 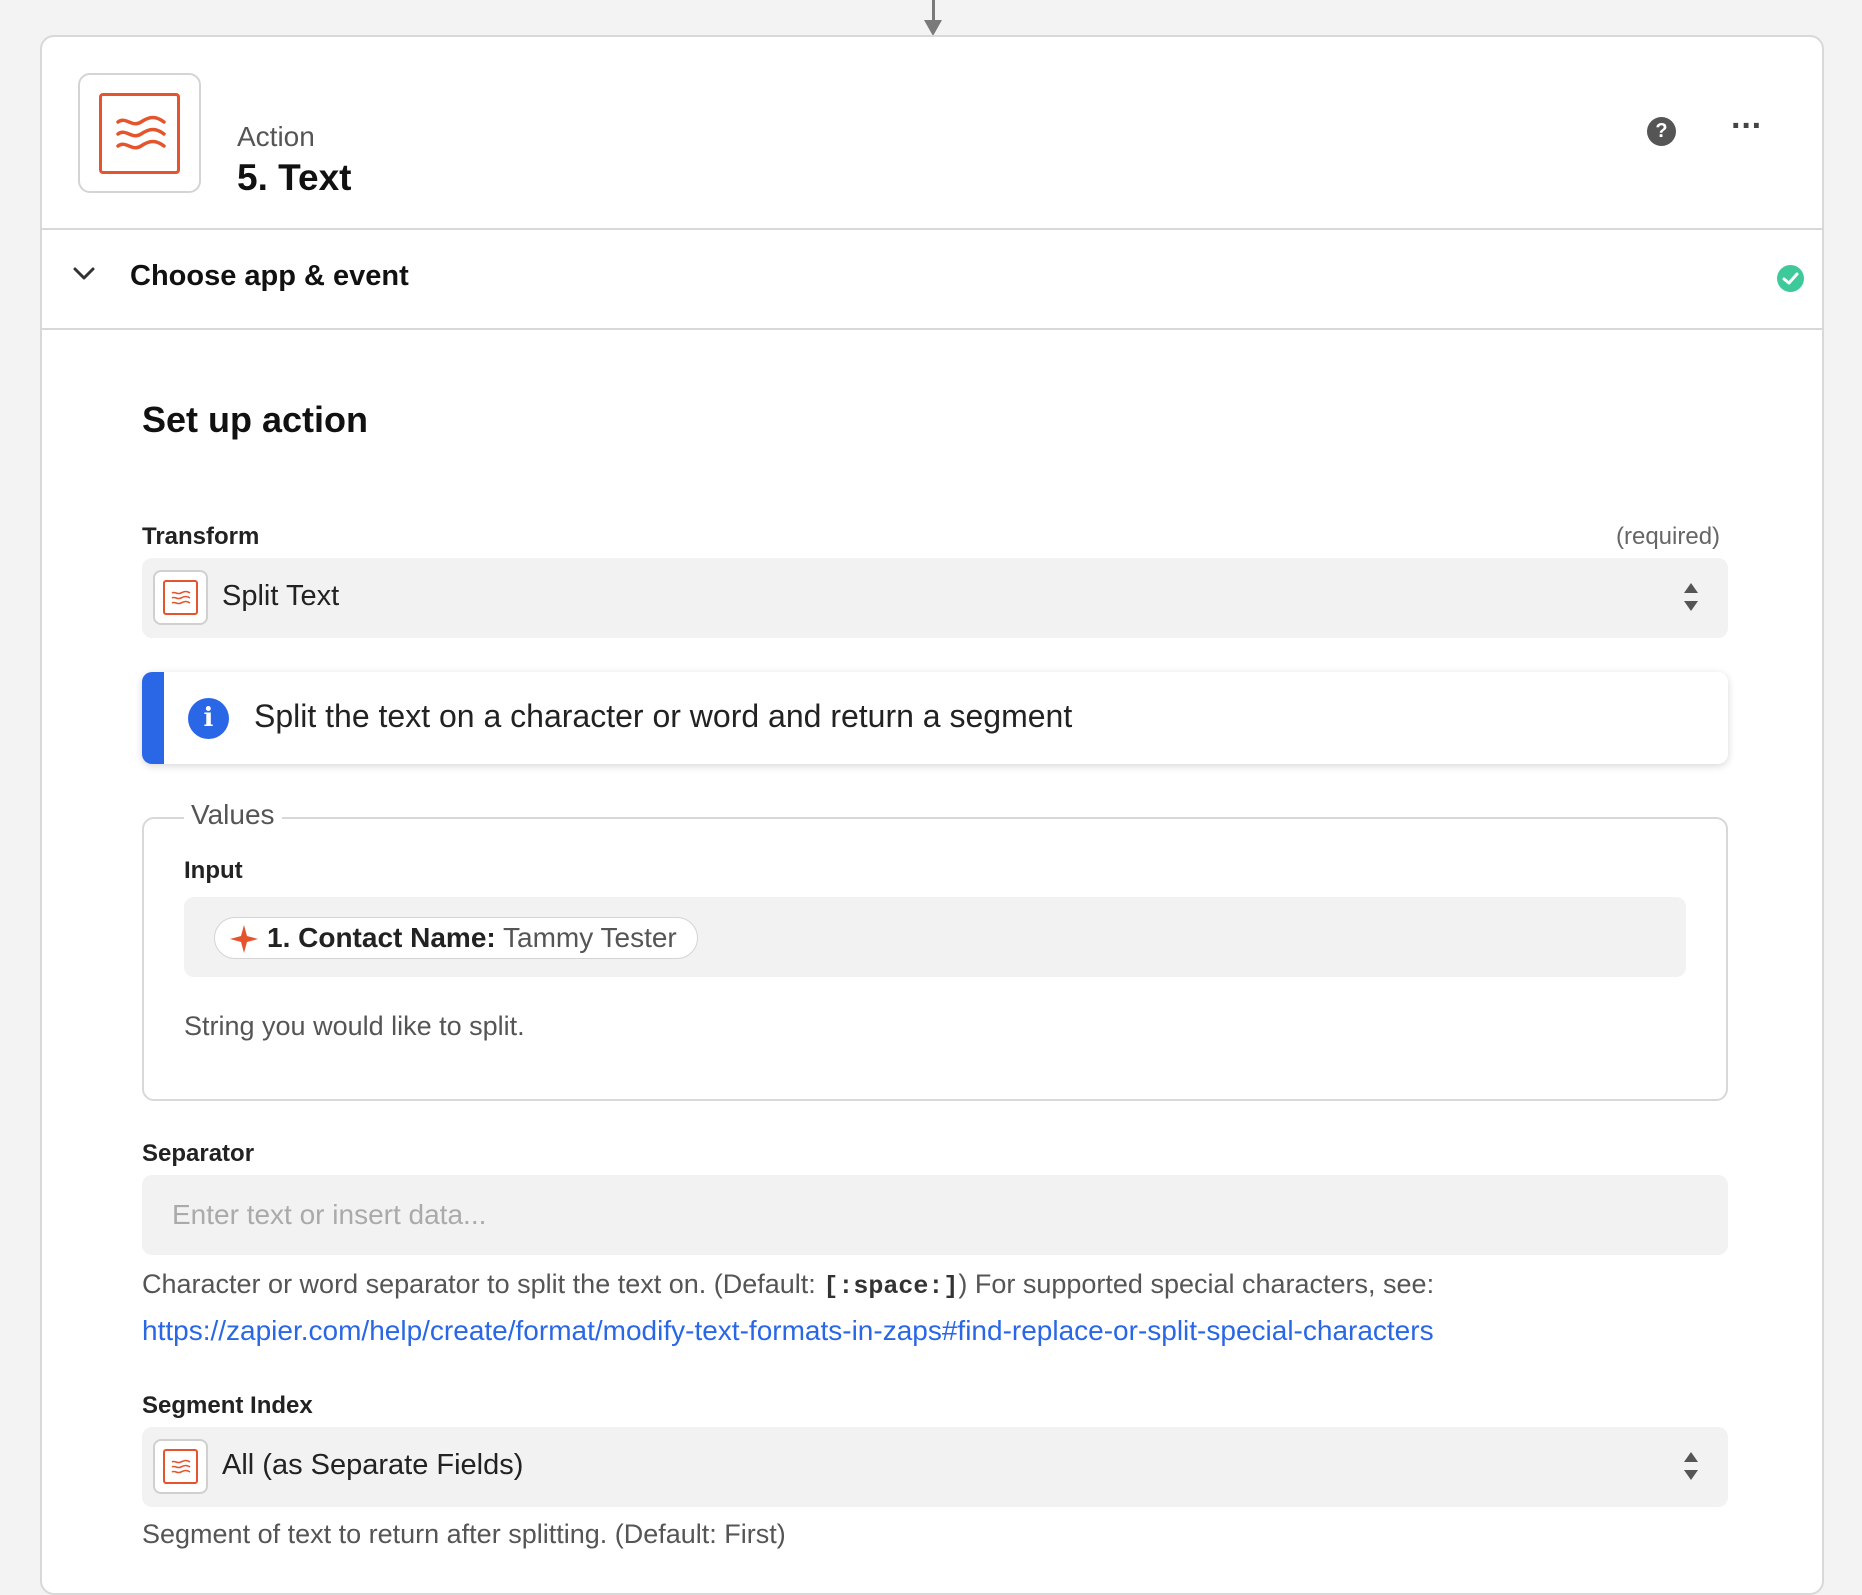 What do you see at coordinates (381, 937) in the screenshot?
I see `pill-key: 1. Contact Name:` at bounding box center [381, 937].